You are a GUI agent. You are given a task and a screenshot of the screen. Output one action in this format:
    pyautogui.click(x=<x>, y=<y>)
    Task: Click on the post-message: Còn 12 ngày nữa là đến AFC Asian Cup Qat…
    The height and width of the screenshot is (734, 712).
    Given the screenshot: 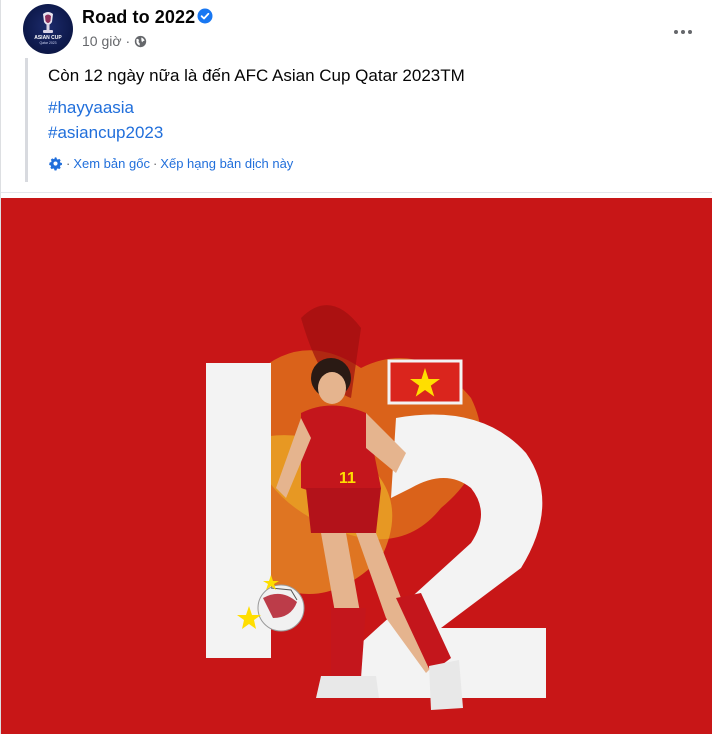 What is the action you would take?
    pyautogui.click(x=256, y=75)
    